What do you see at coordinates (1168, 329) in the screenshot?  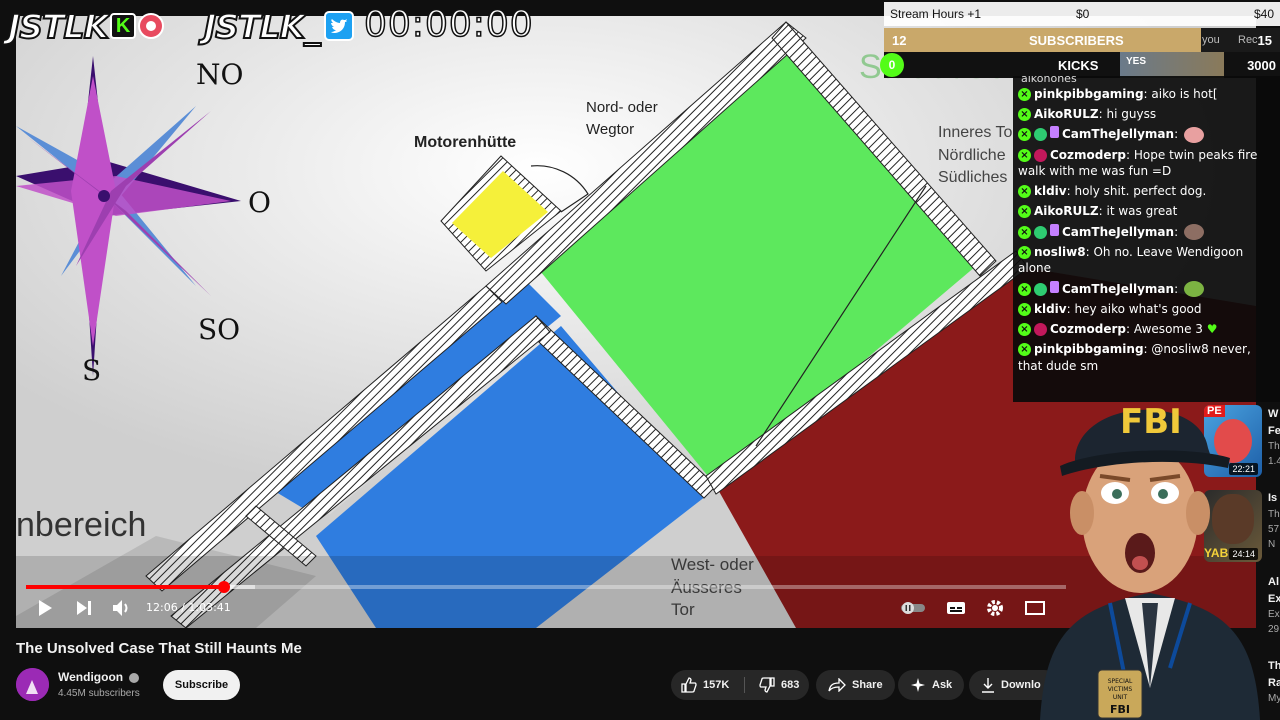 I see `chat-text: Awesome 3` at bounding box center [1168, 329].